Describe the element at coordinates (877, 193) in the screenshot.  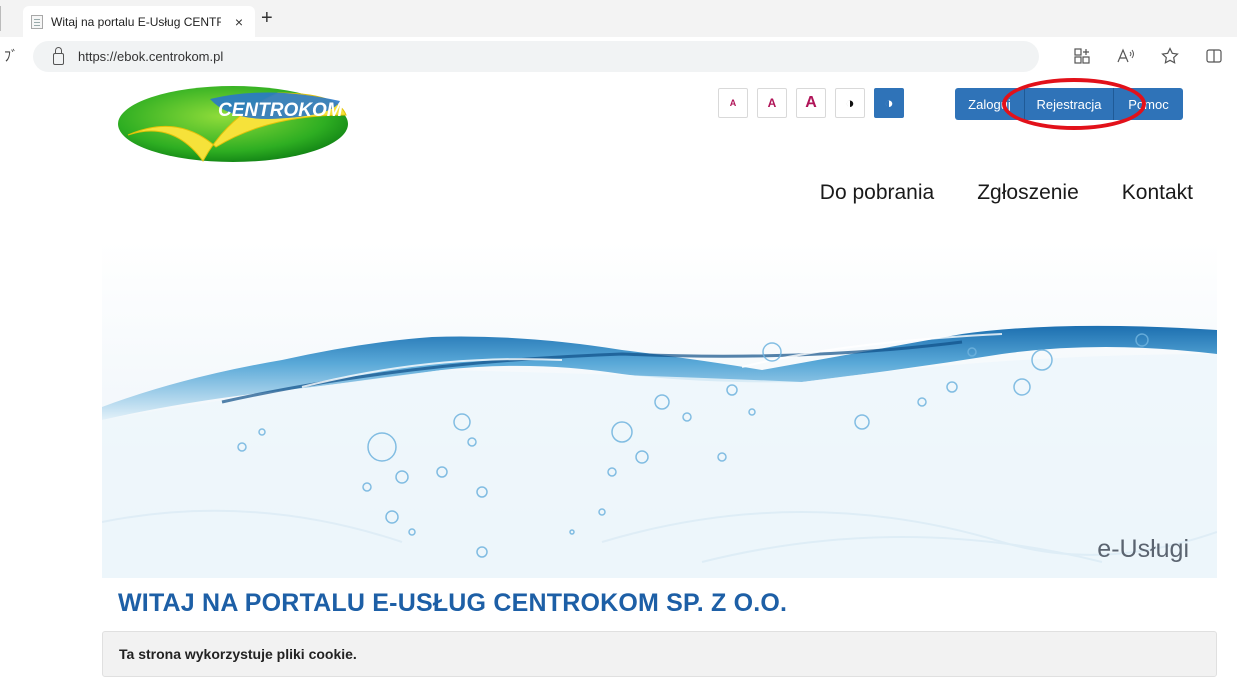
I see `nav-item-downloads: Do pobrania` at that location.